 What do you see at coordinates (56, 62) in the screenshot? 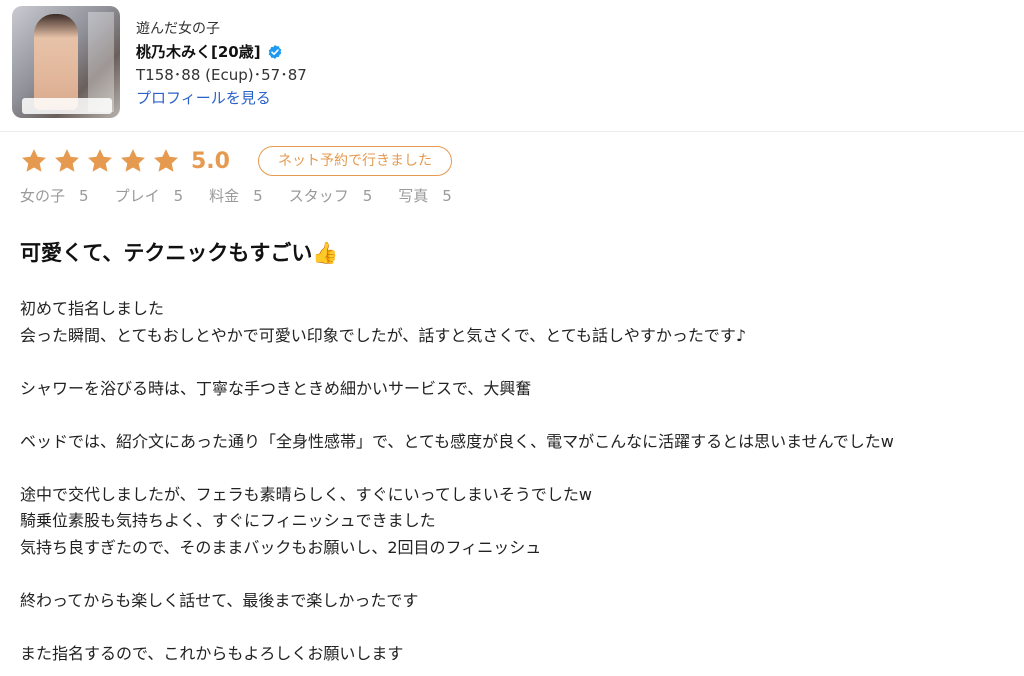
I see `photo-figure` at bounding box center [56, 62].